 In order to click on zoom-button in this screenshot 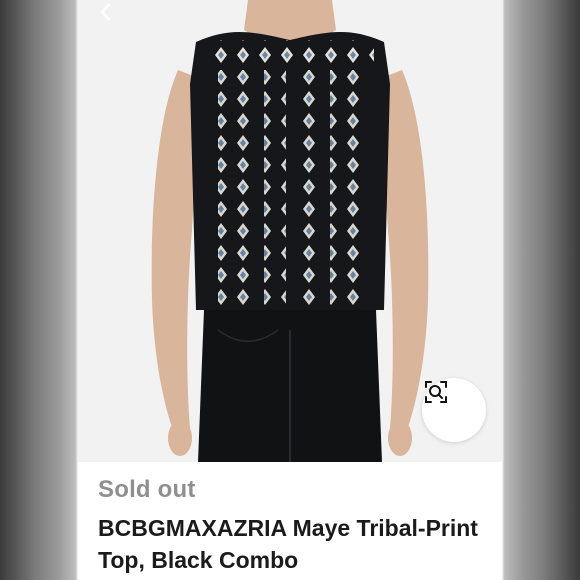, I will do `click(454, 410)`.